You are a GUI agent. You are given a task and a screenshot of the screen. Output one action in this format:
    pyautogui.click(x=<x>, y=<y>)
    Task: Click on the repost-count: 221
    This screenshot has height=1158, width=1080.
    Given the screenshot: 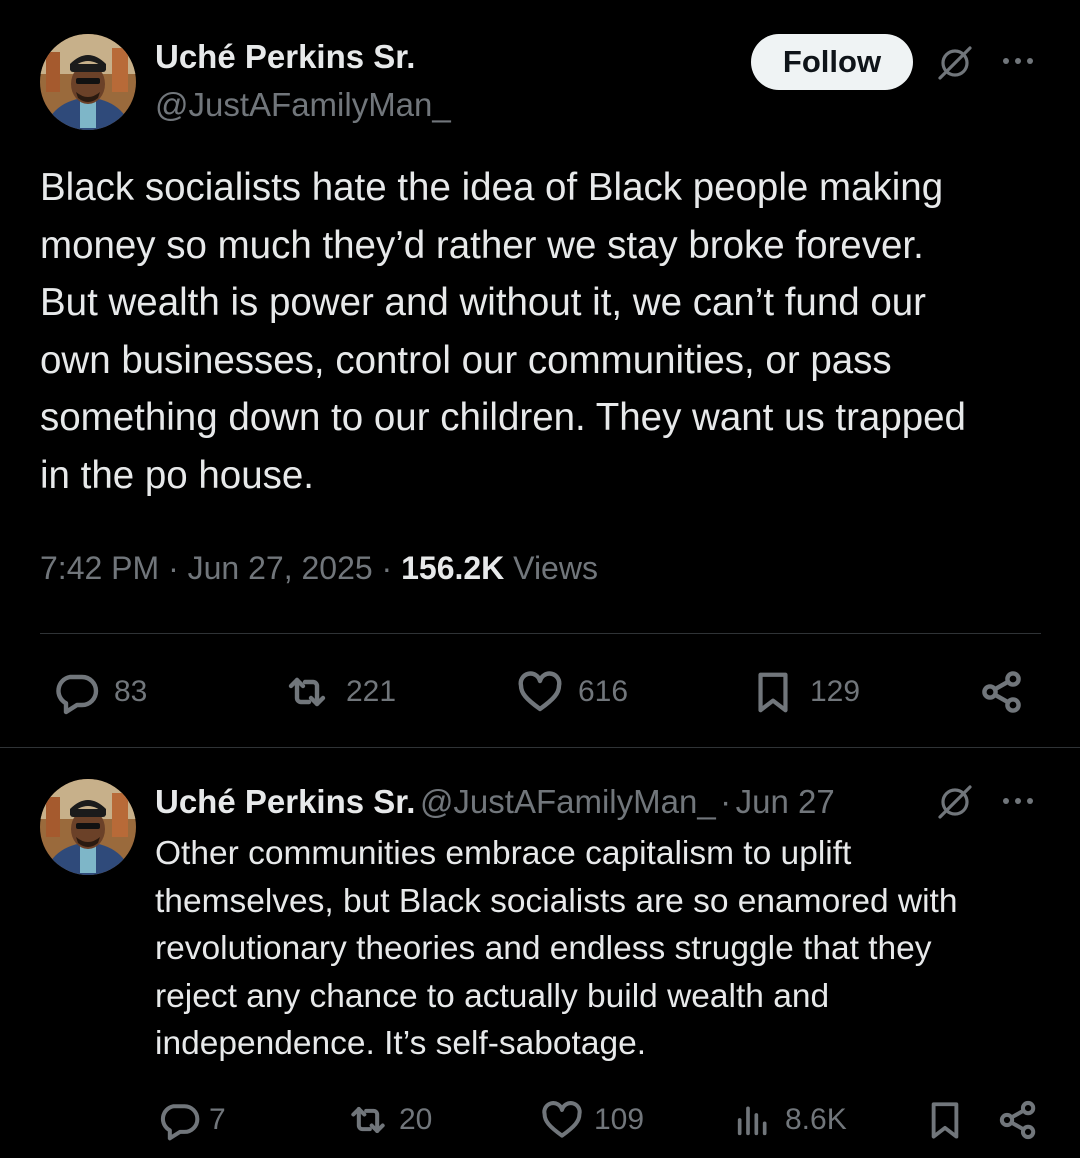 What is the action you would take?
    pyautogui.click(x=371, y=691)
    